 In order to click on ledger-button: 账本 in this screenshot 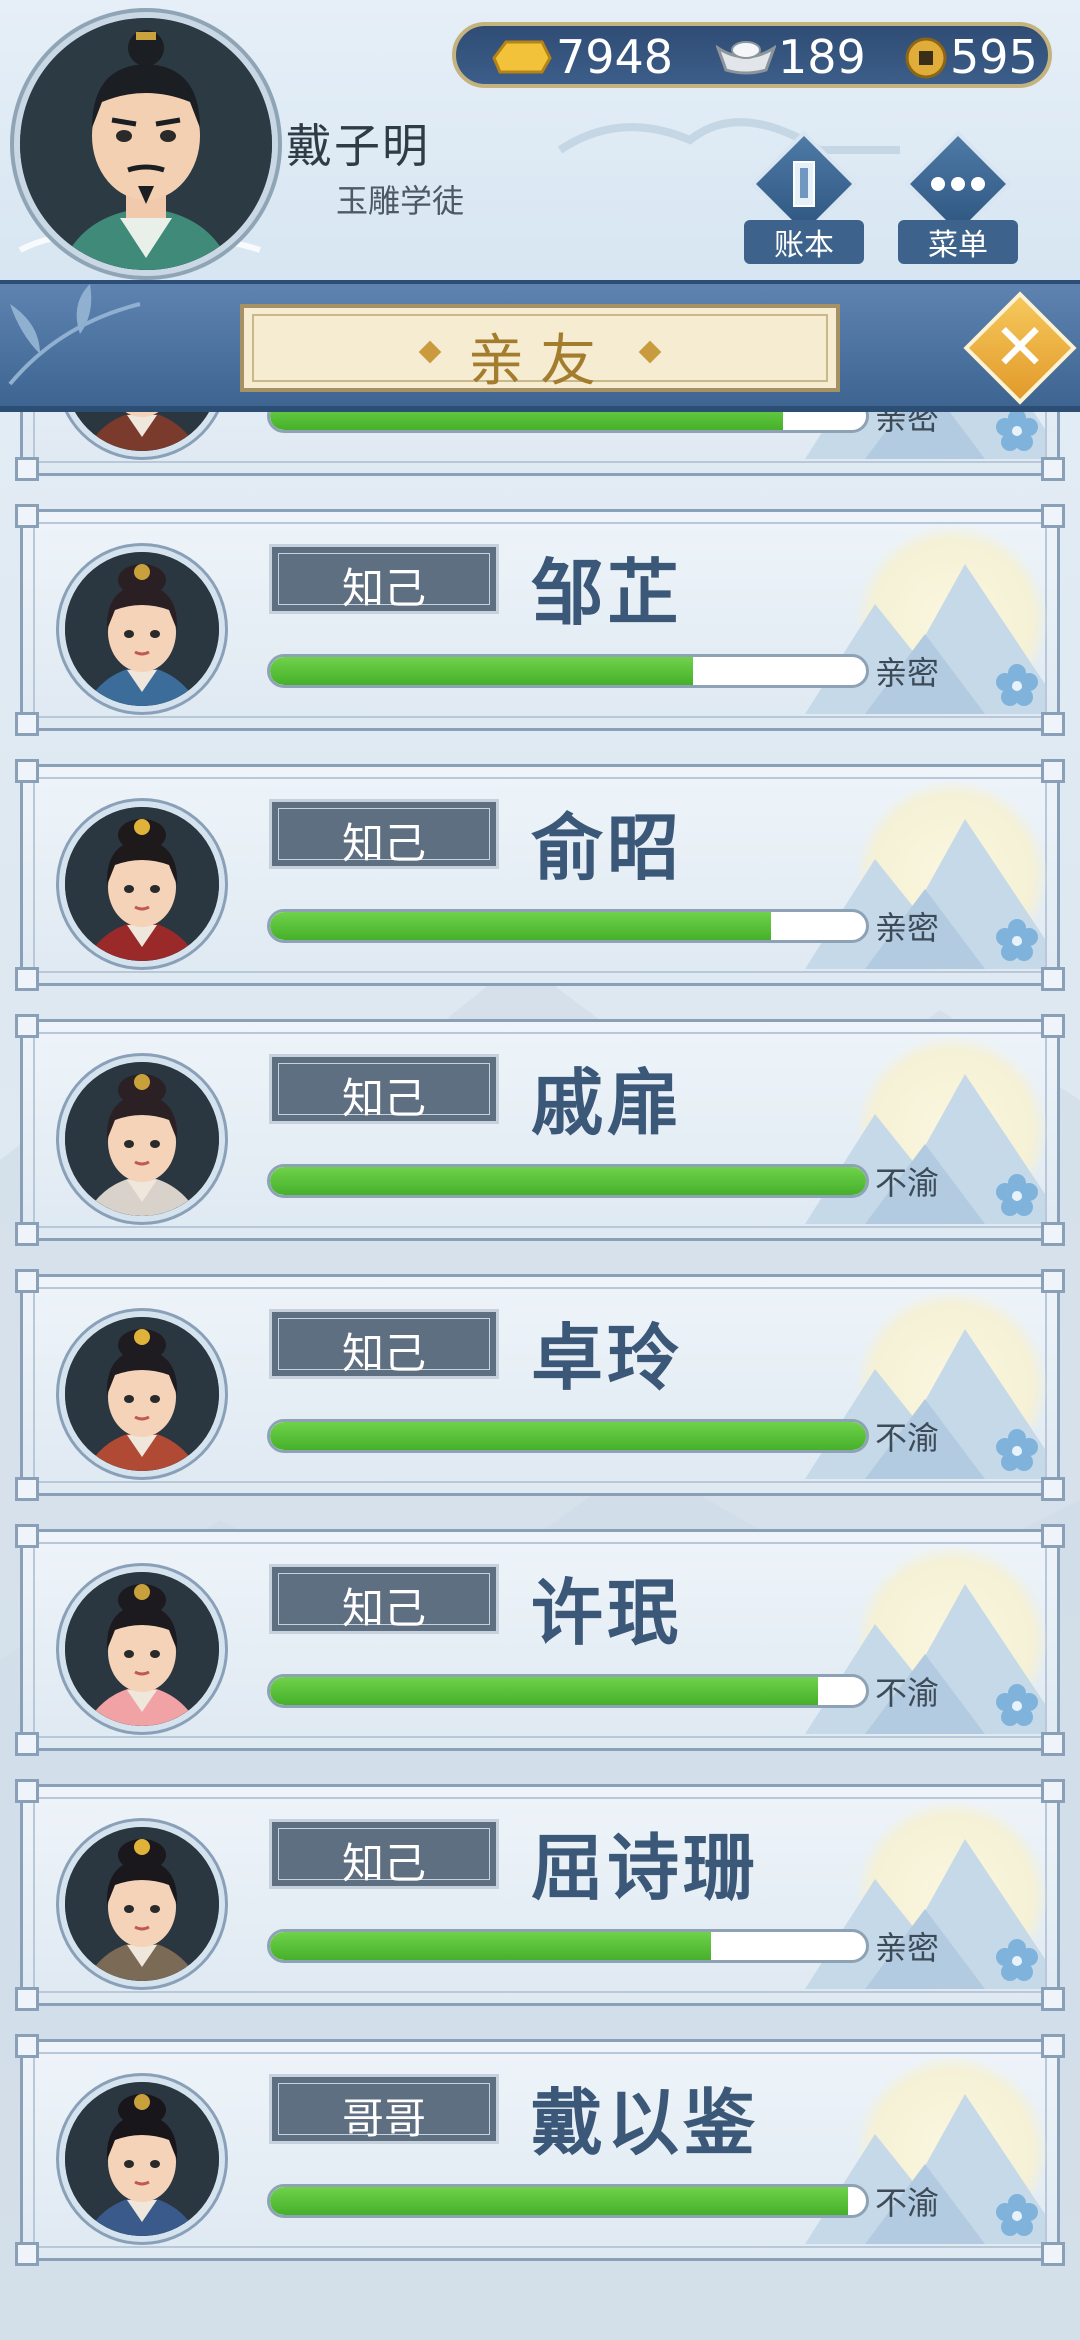, I will do `click(804, 197)`.